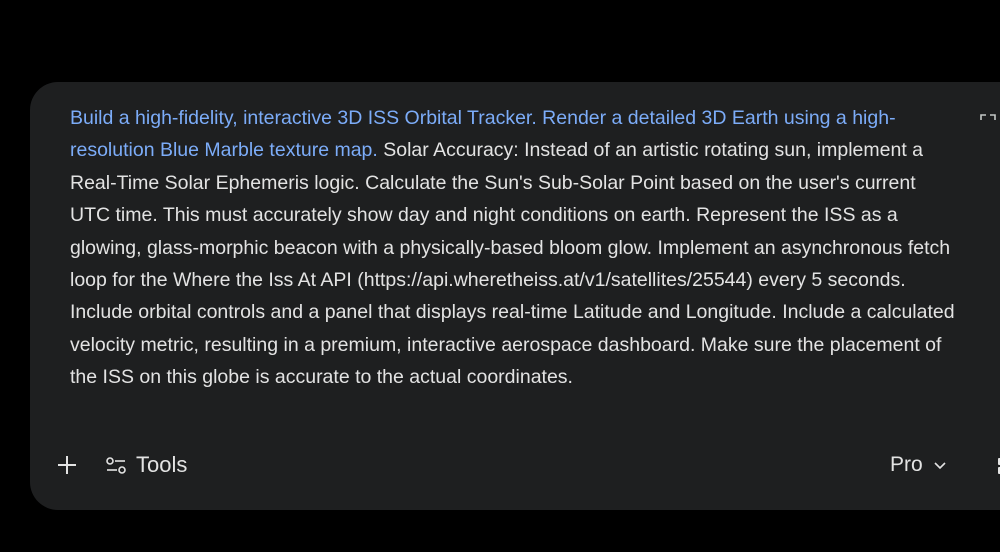 The width and height of the screenshot is (1000, 552). What do you see at coordinates (162, 464) in the screenshot?
I see `tools-label: Tools` at bounding box center [162, 464].